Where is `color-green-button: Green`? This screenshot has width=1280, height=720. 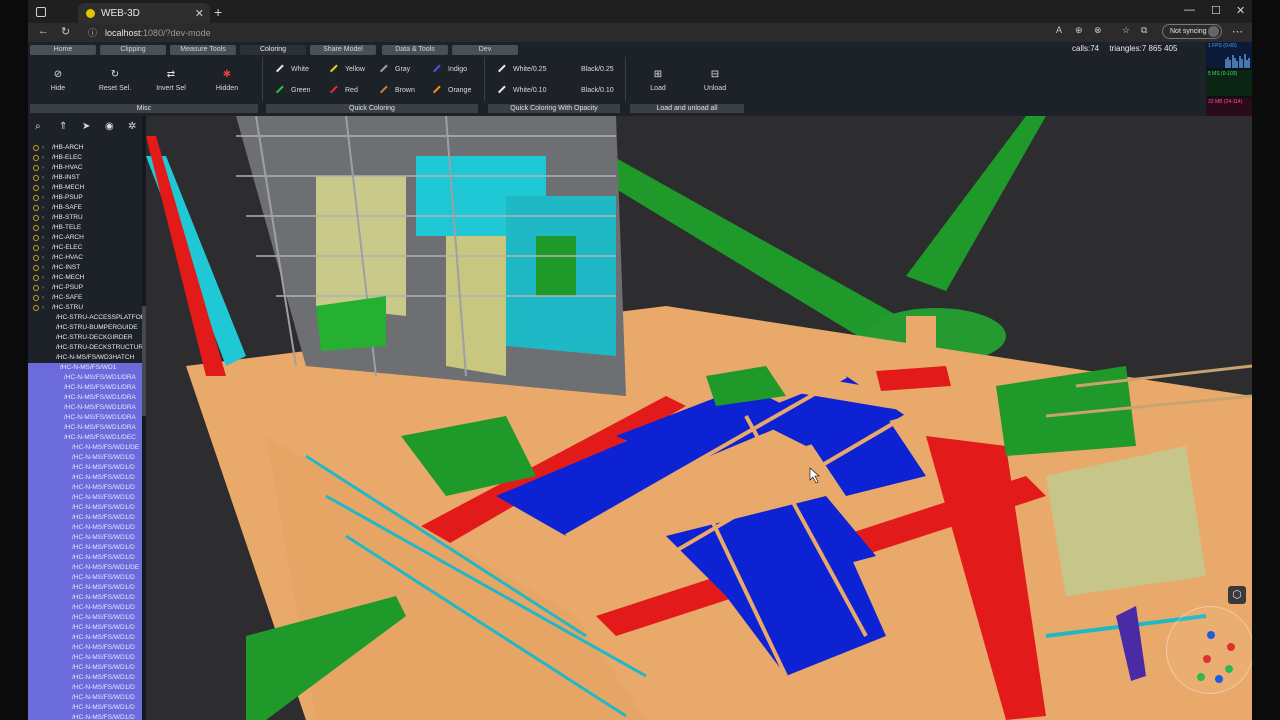 color-green-button: Green is located at coordinates (293, 90).